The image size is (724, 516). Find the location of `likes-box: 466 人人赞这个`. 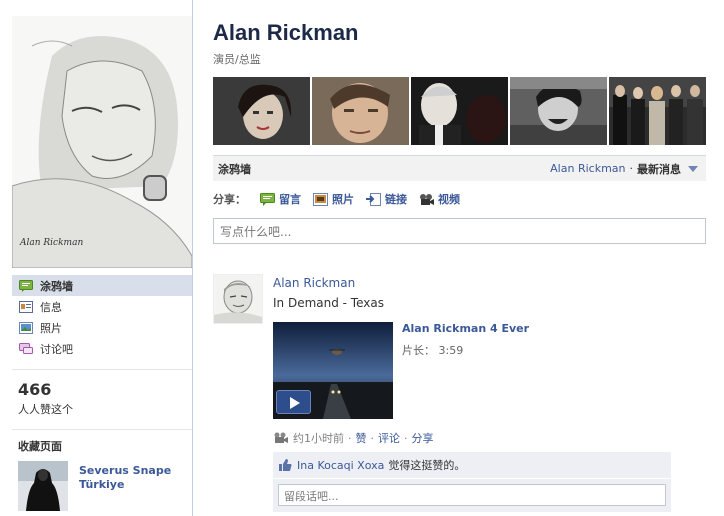

likes-box: 466 人人赞这个 is located at coordinates (45, 398).